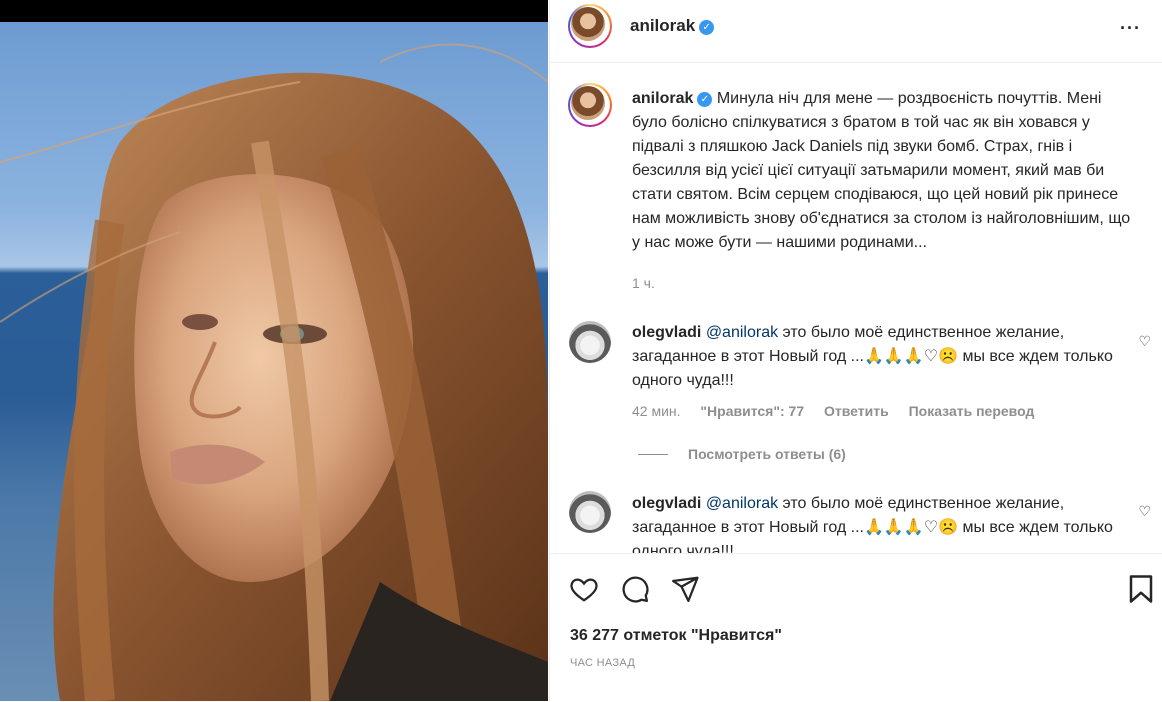 The height and width of the screenshot is (702, 1162). I want to click on author-name-row: anilorak ✓, so click(672, 26).